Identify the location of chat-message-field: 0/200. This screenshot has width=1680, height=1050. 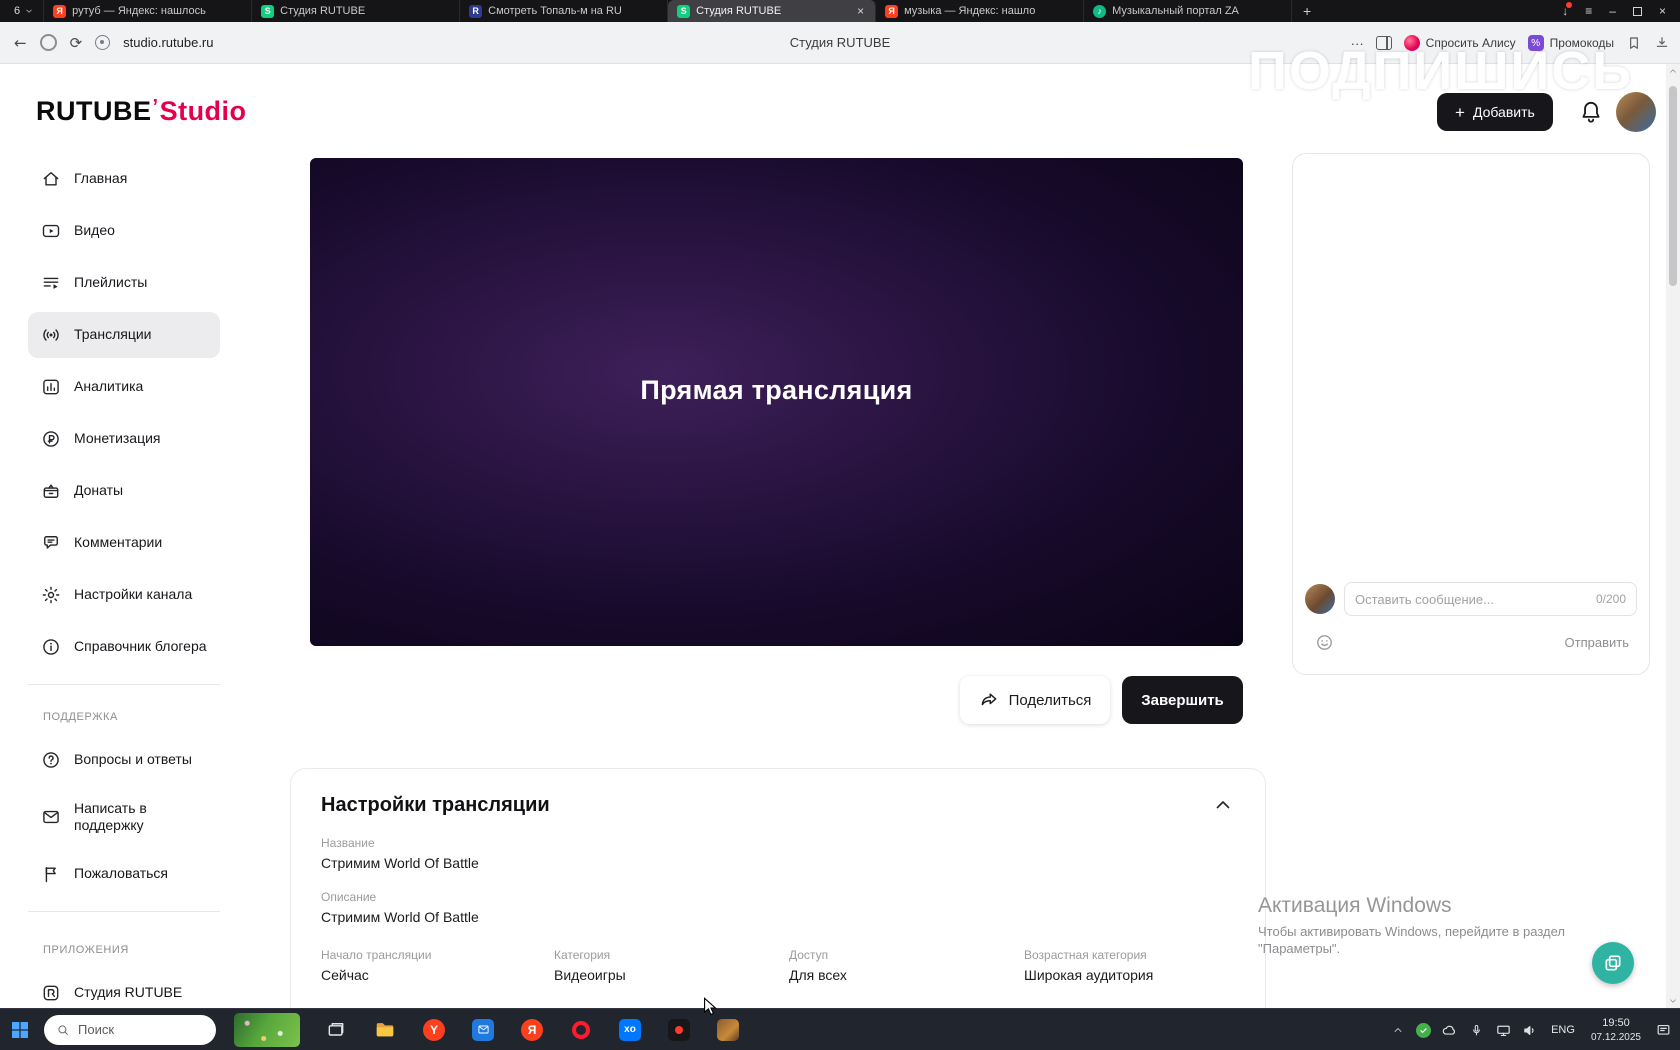
(1490, 599).